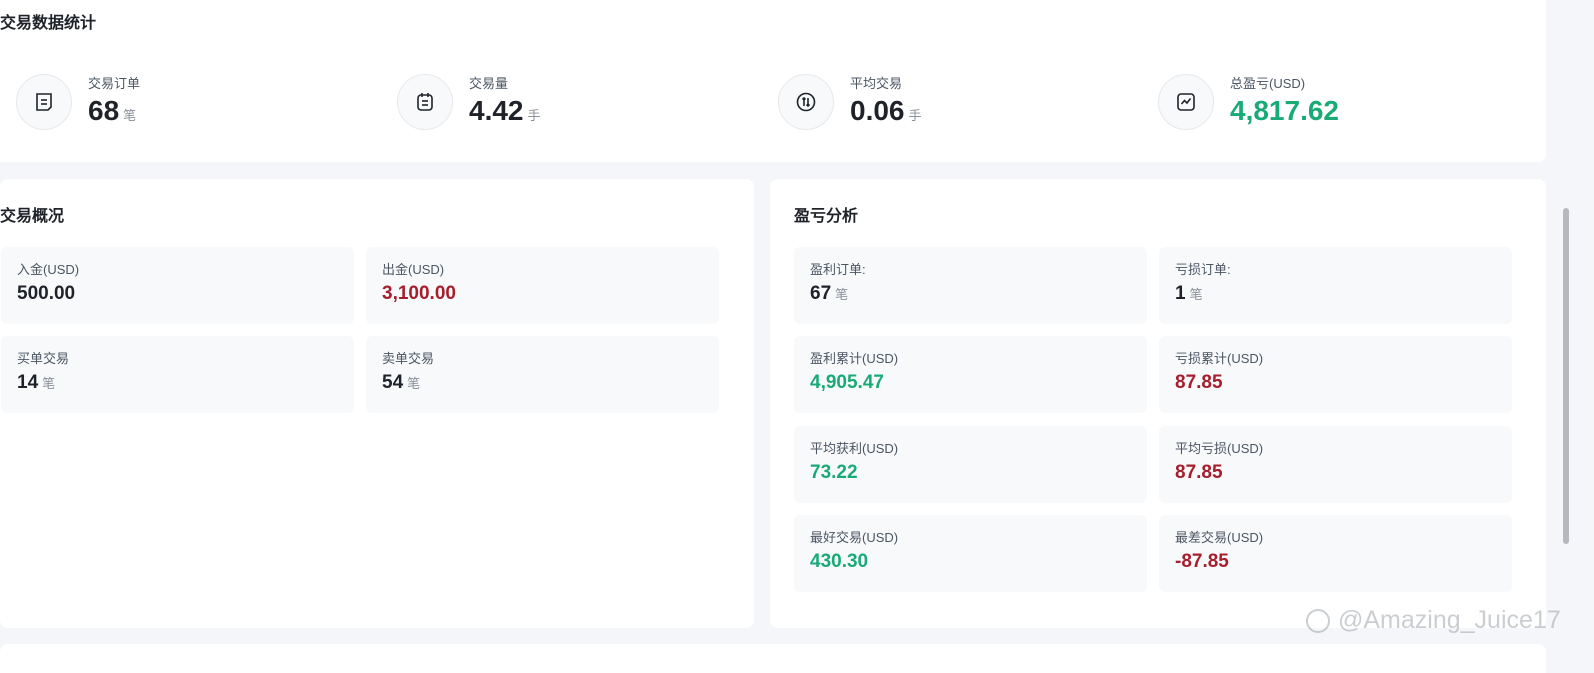 The width and height of the screenshot is (1594, 673). I want to click on card-value: 1, so click(1180, 293).